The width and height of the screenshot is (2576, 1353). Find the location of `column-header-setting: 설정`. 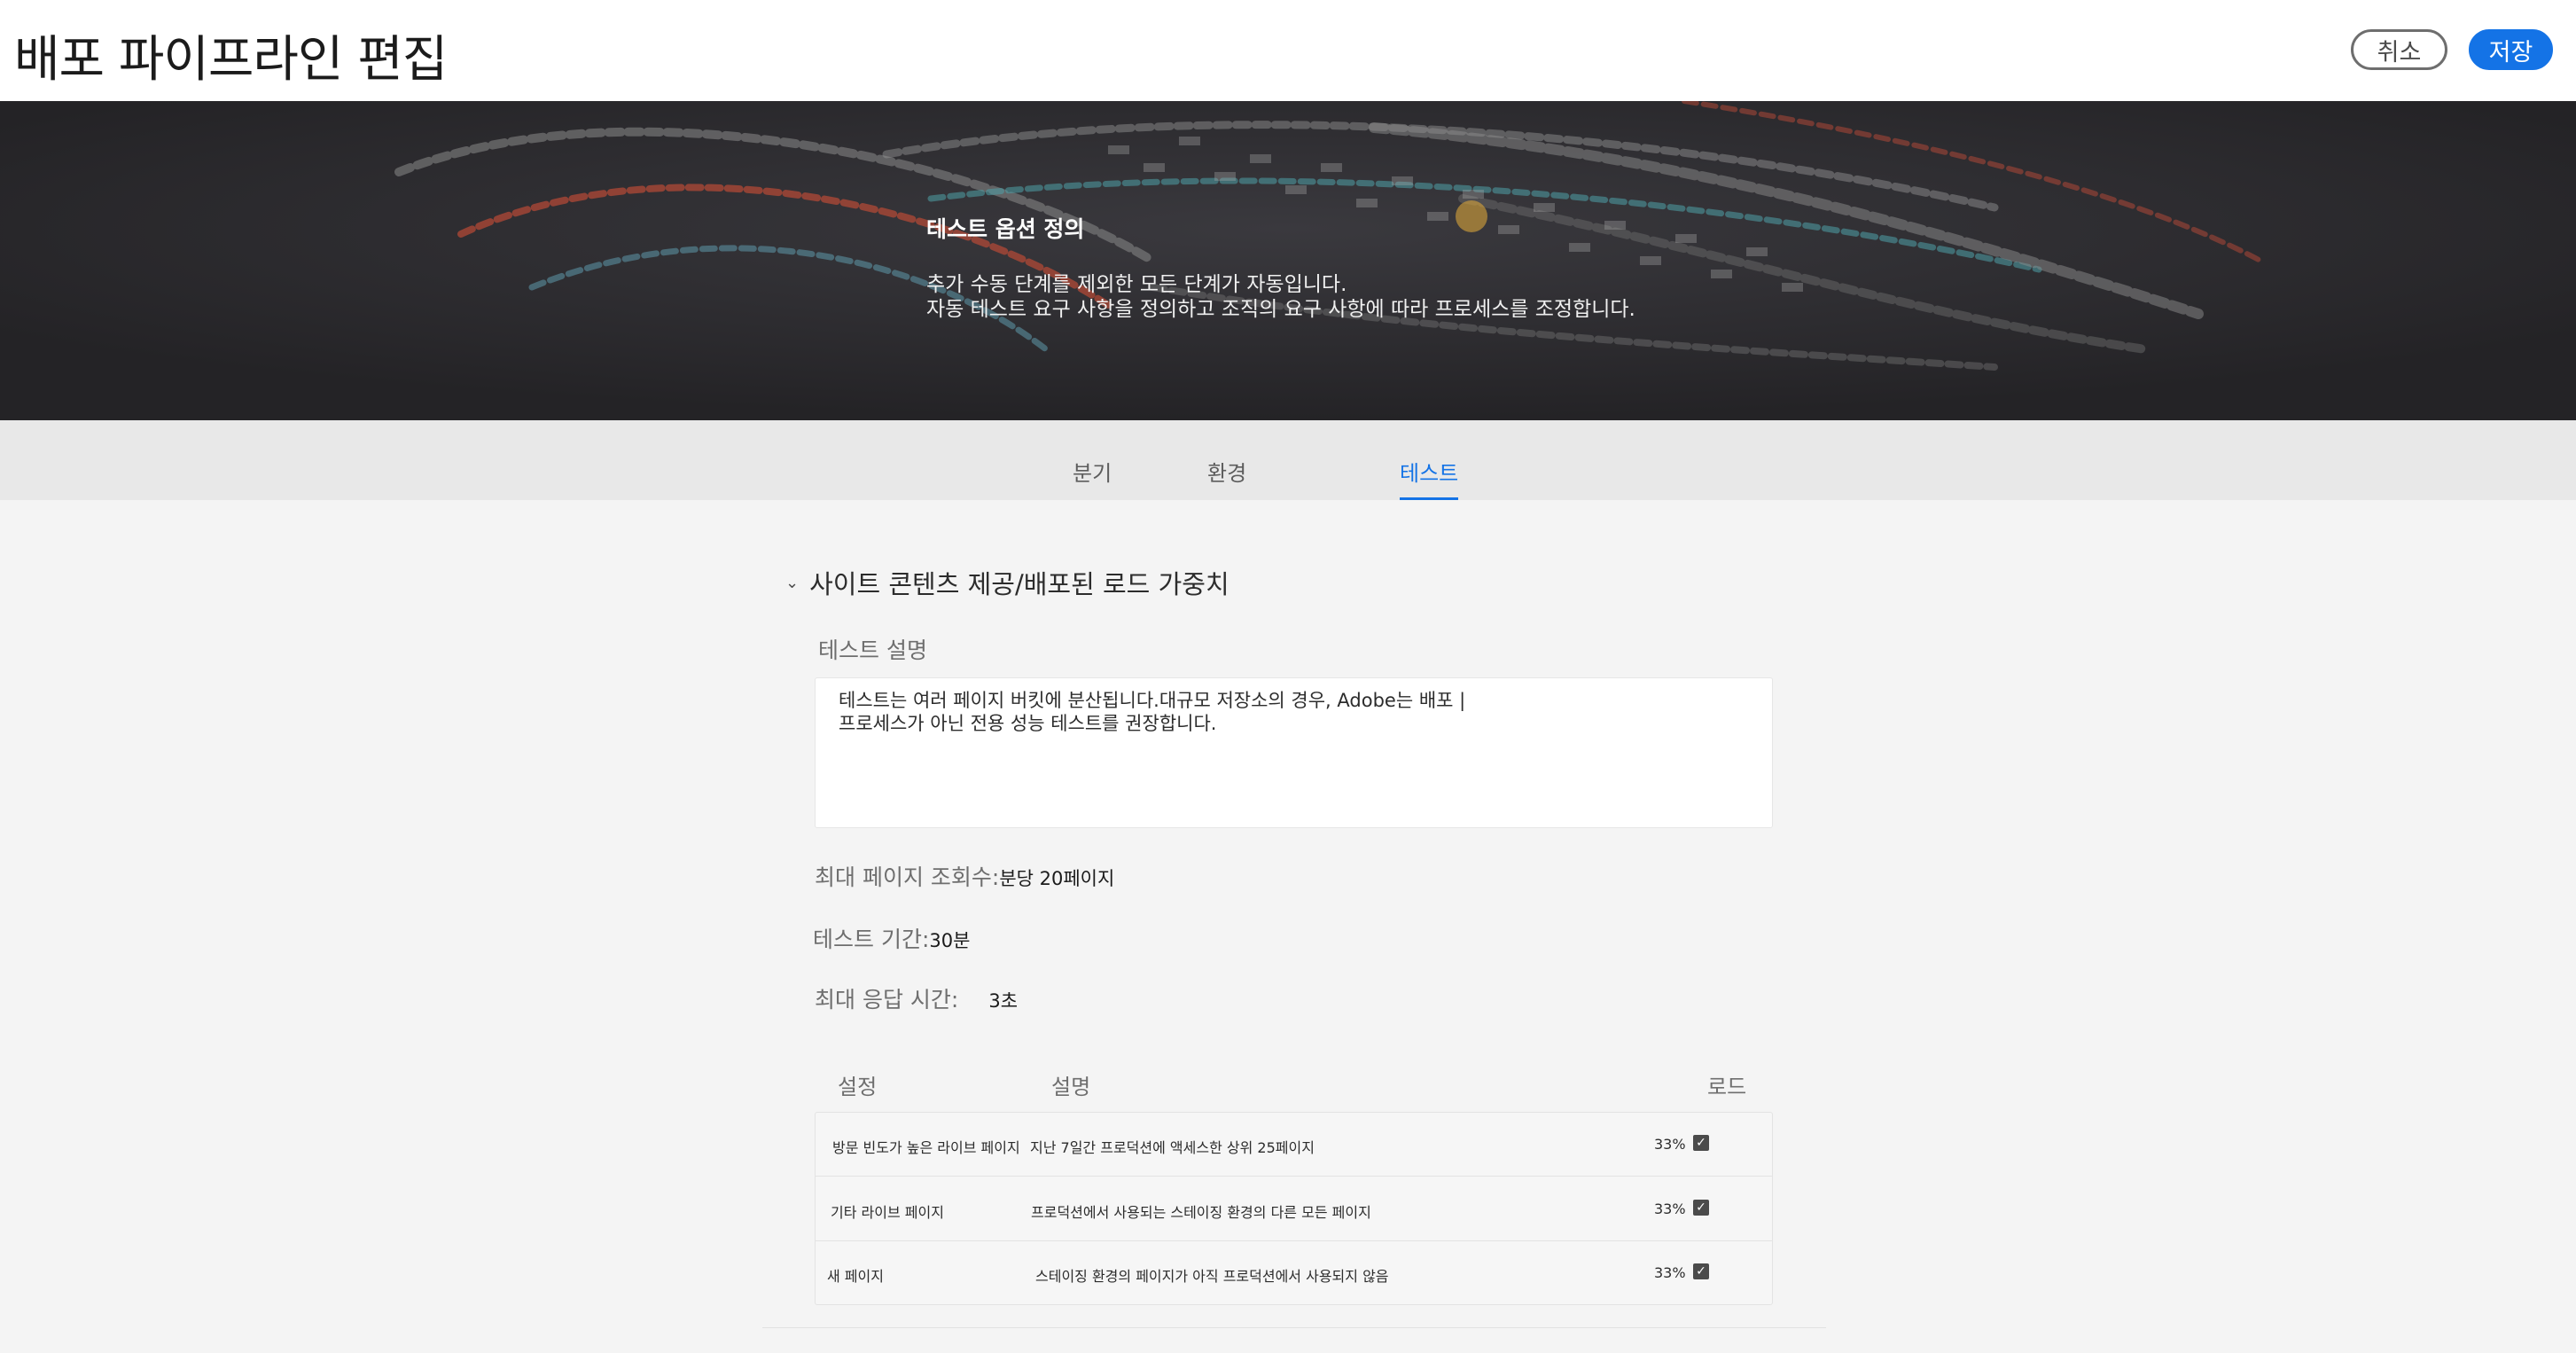

column-header-setting: 설정 is located at coordinates (858, 1087).